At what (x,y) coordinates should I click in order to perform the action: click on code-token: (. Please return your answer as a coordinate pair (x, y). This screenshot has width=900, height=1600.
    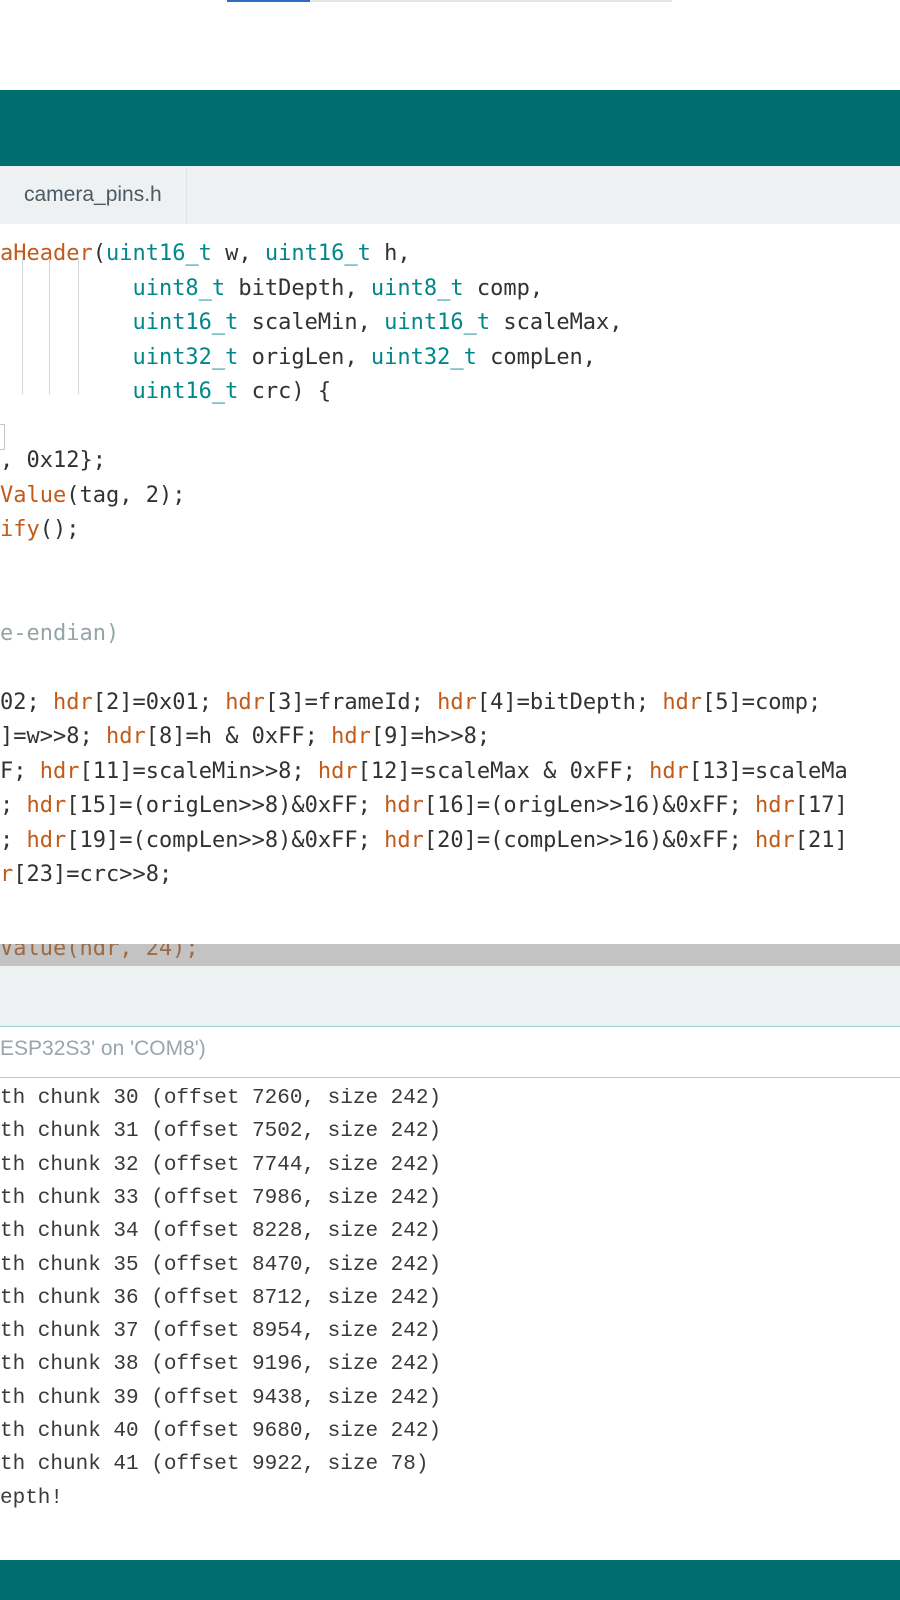
    Looking at the image, I should click on (99, 253).